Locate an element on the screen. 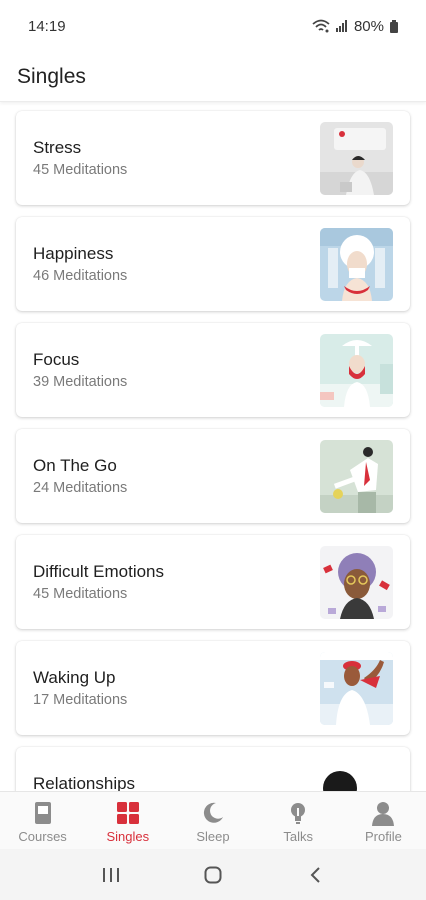 The height and width of the screenshot is (900, 426). nav-sleep: Sleep is located at coordinates (212, 820).